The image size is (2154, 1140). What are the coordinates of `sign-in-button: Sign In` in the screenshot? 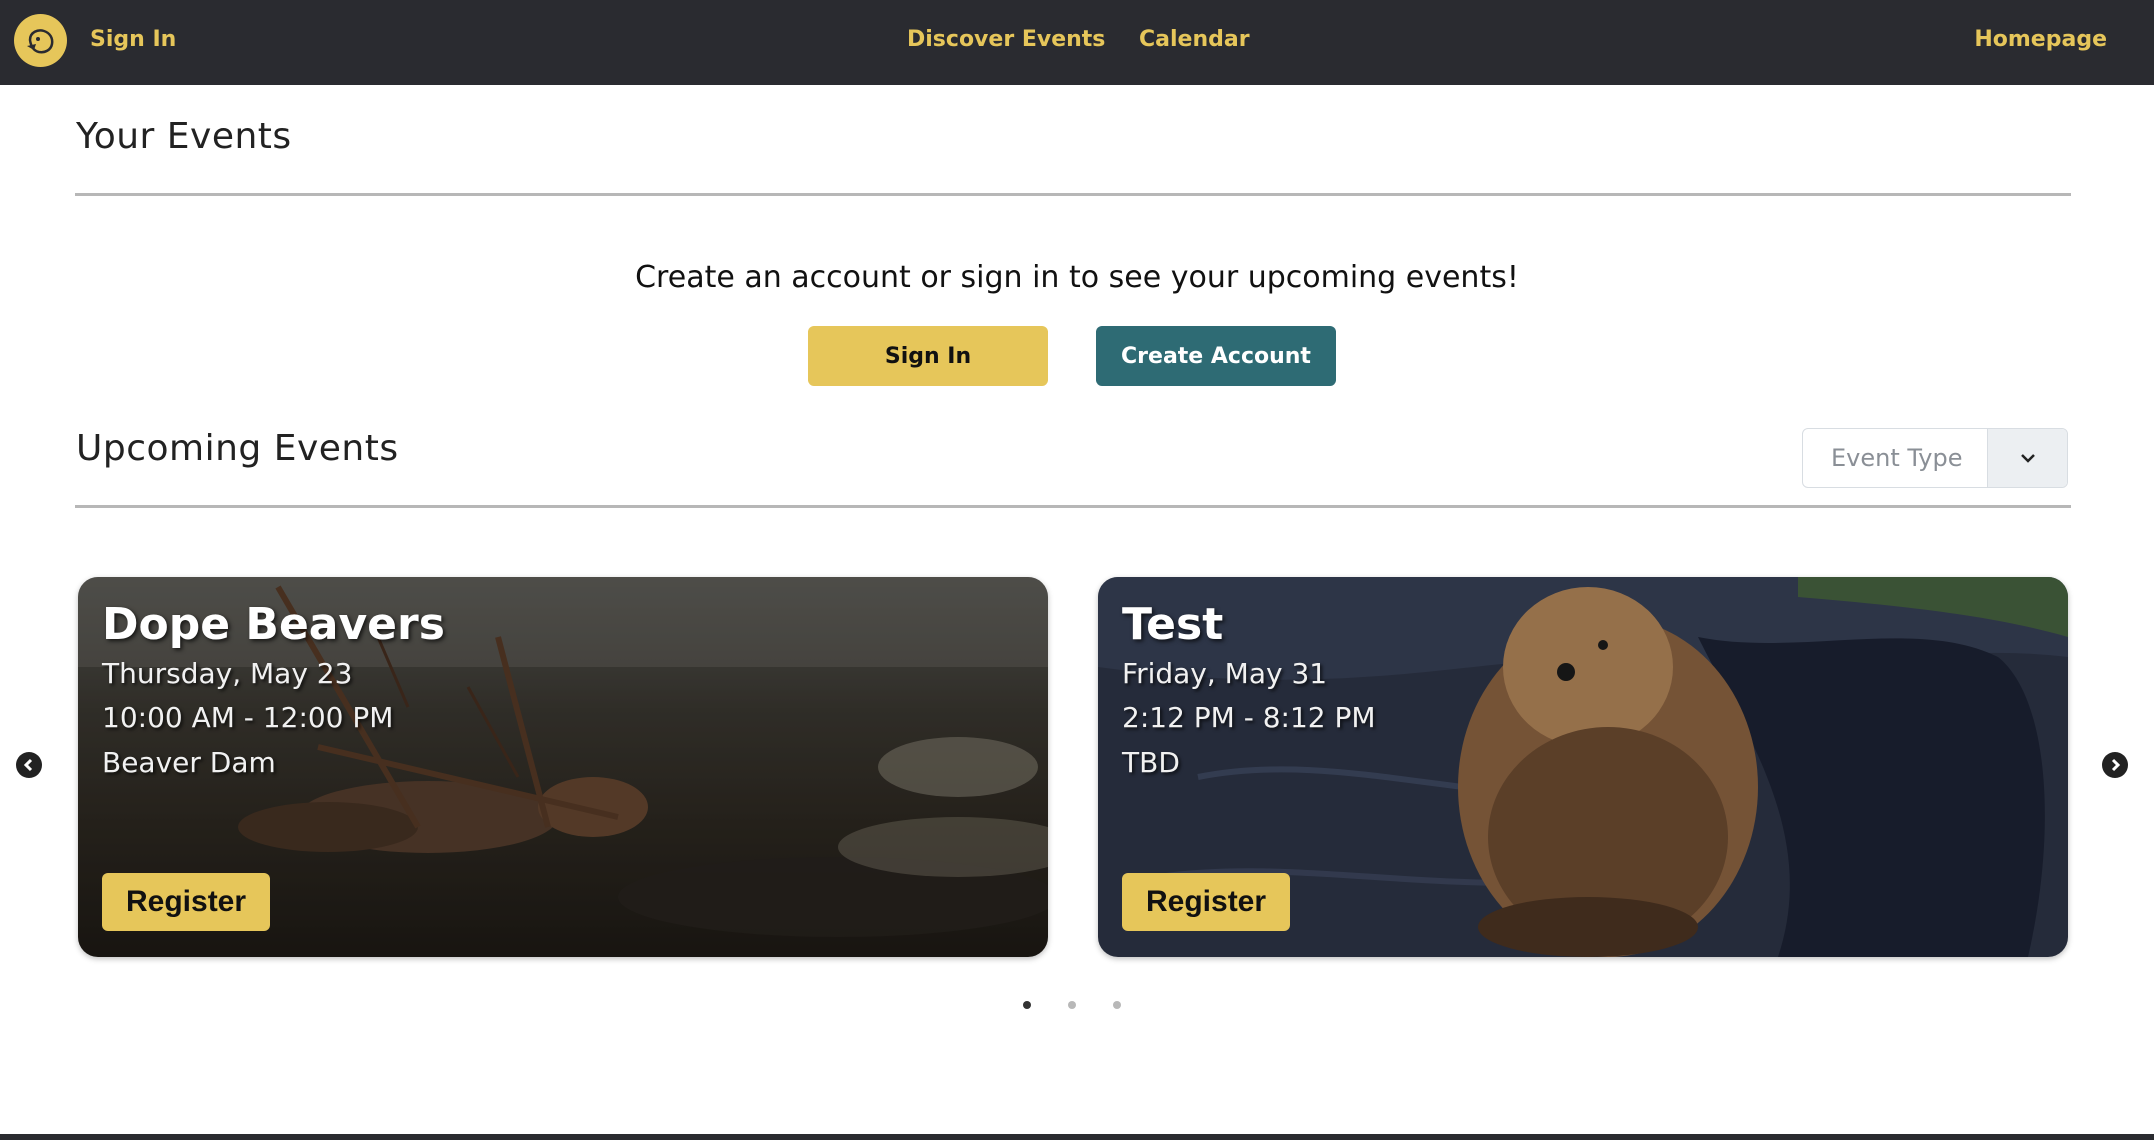 It's located at (928, 356).